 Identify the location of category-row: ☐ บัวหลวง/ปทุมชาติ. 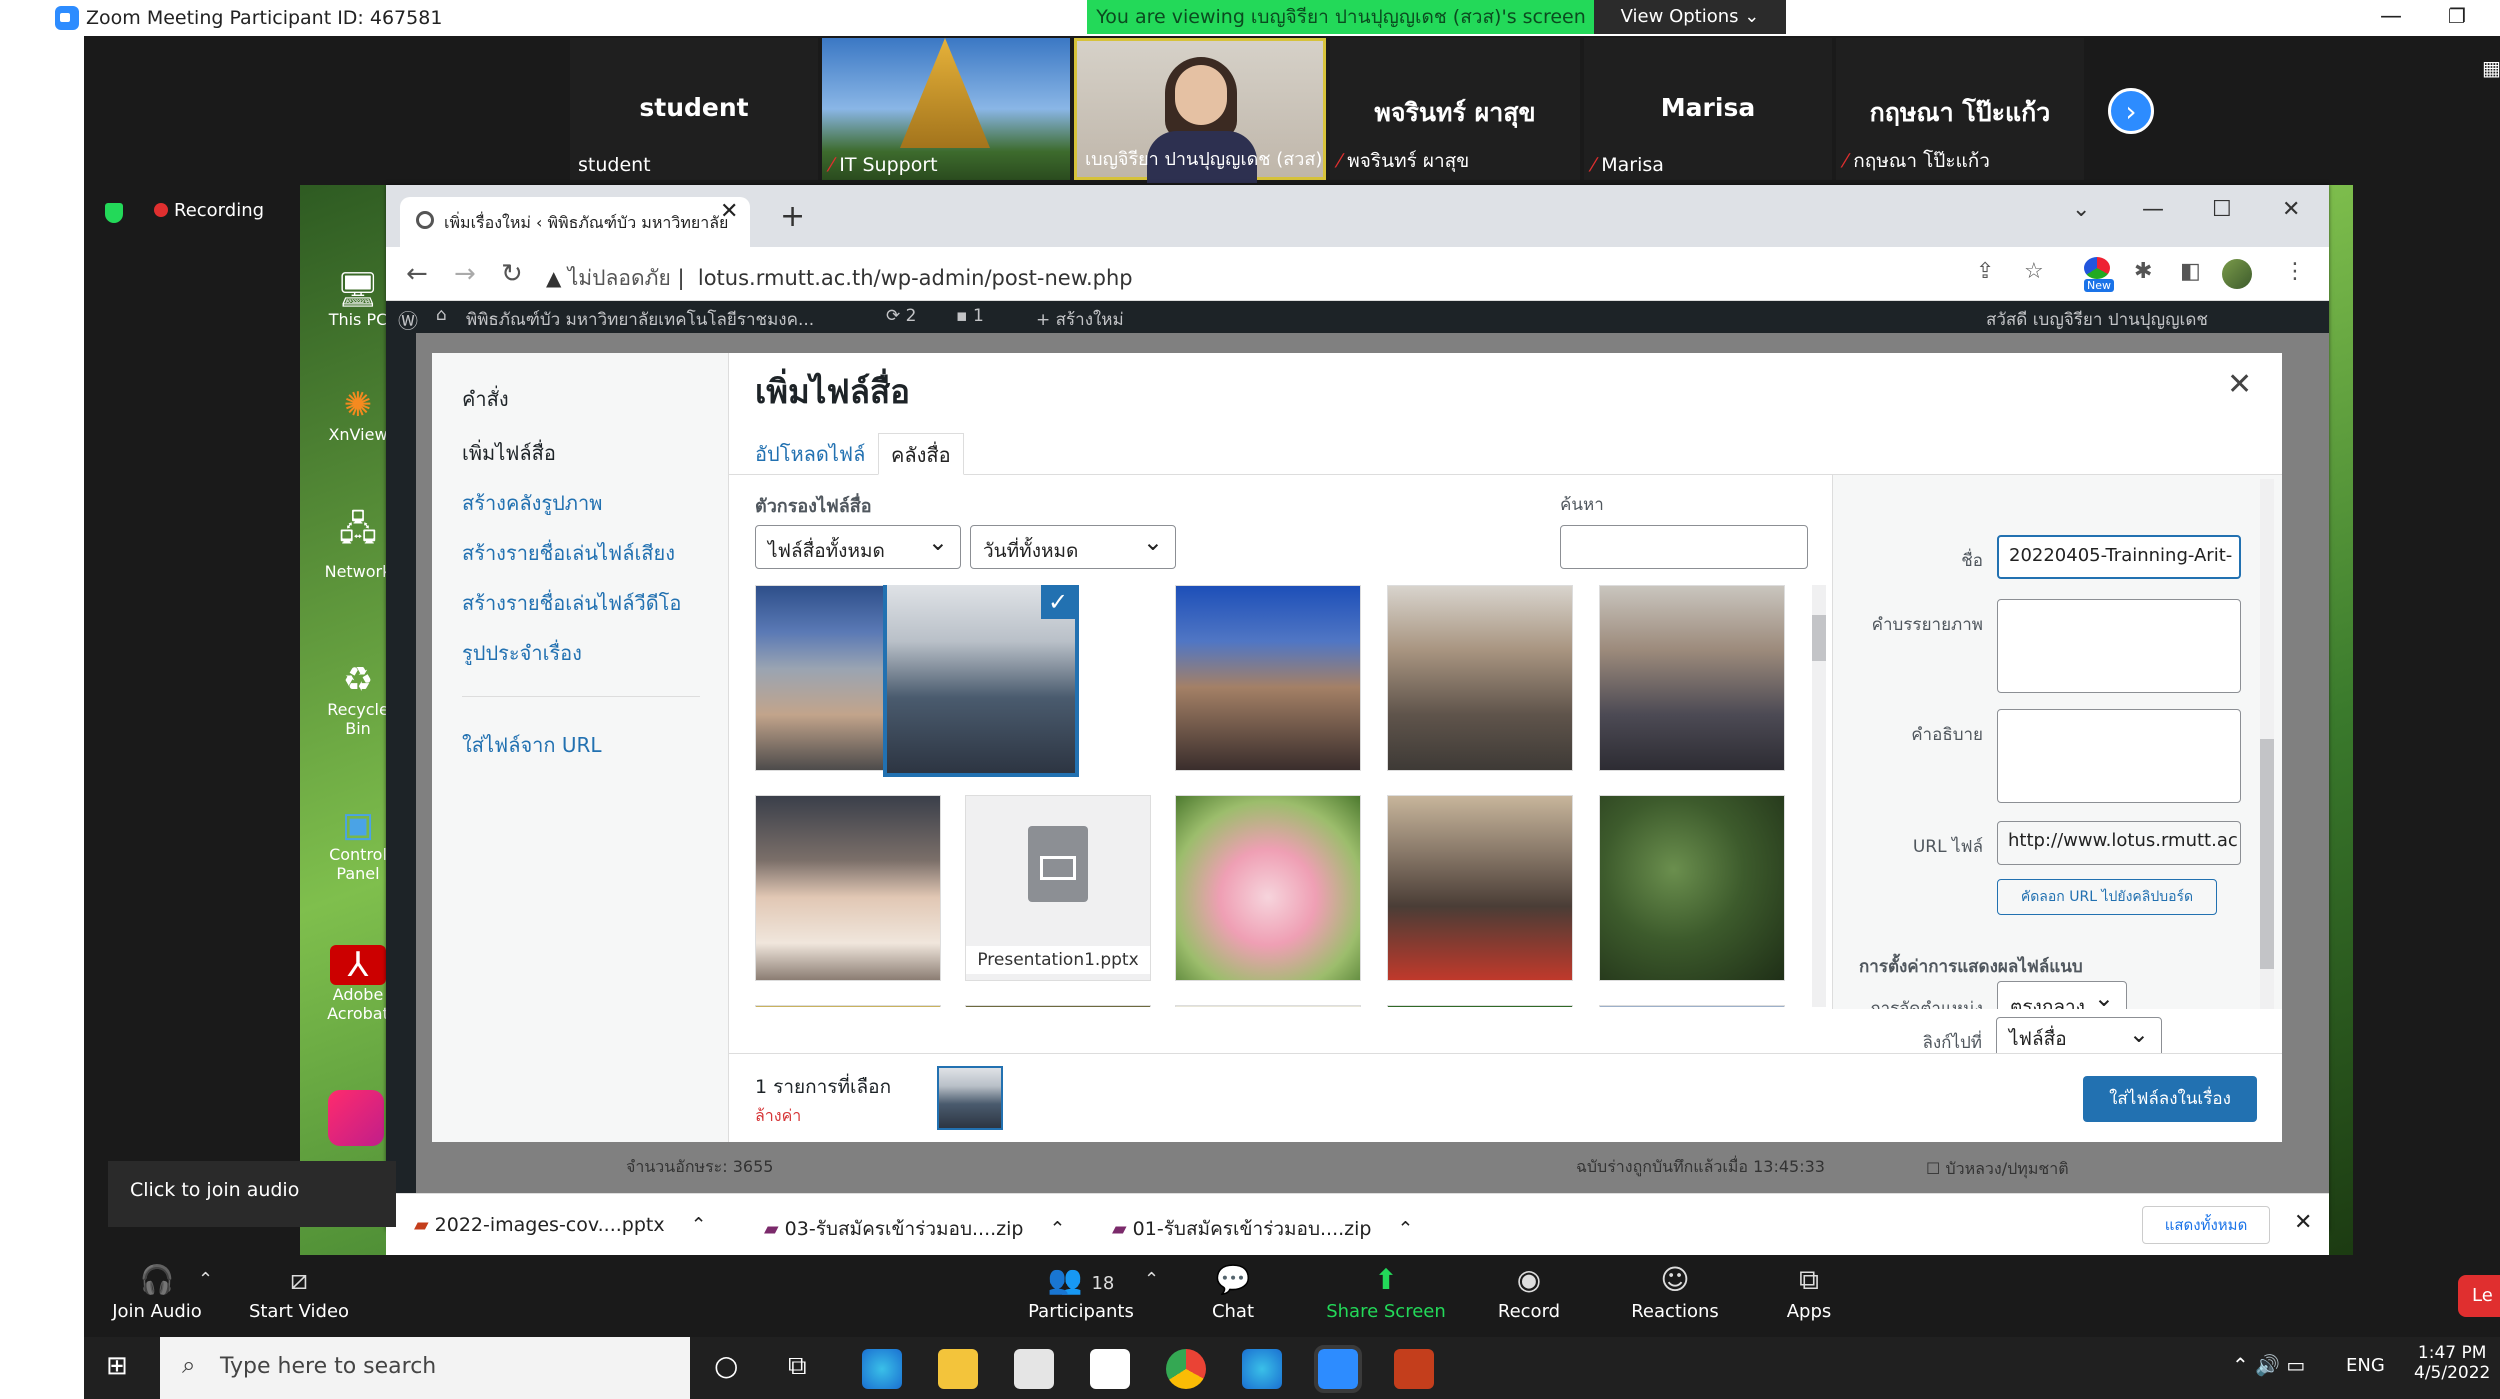
(1997, 1169).